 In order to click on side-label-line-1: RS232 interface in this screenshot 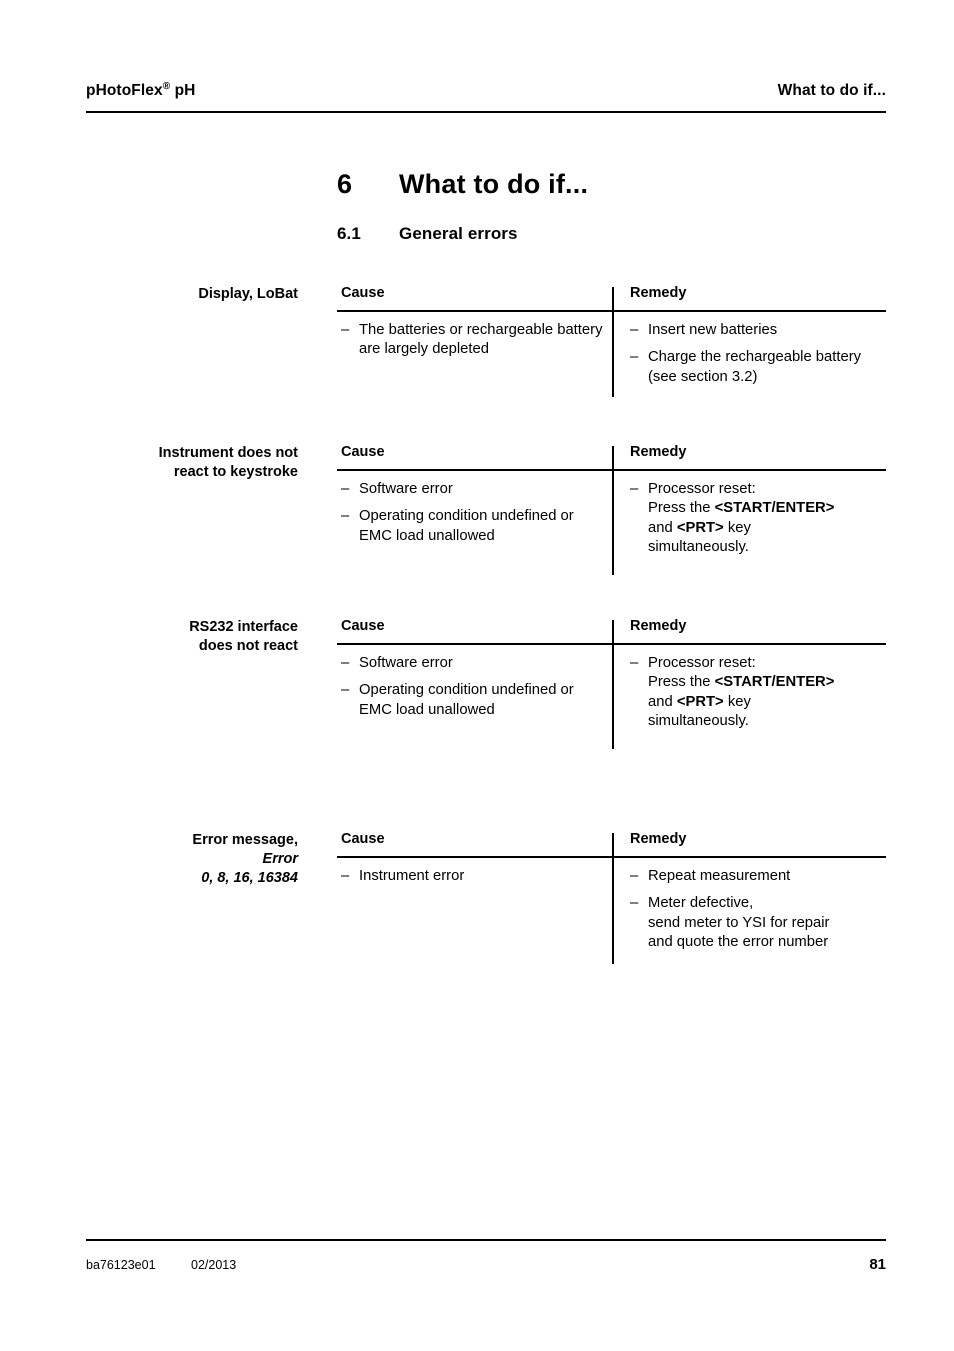, I will do `click(243, 627)`.